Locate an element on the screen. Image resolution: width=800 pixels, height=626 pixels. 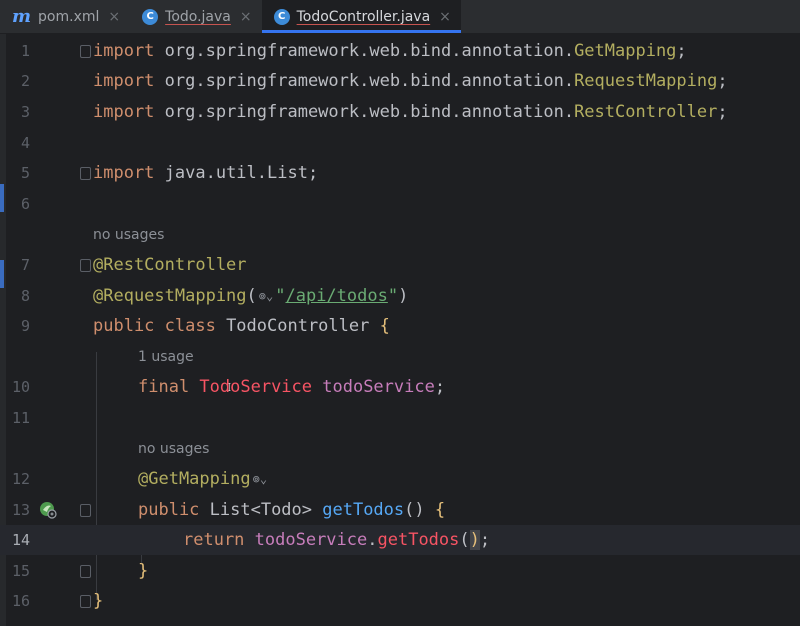
line-number: 16 is located at coordinates (20, 601).